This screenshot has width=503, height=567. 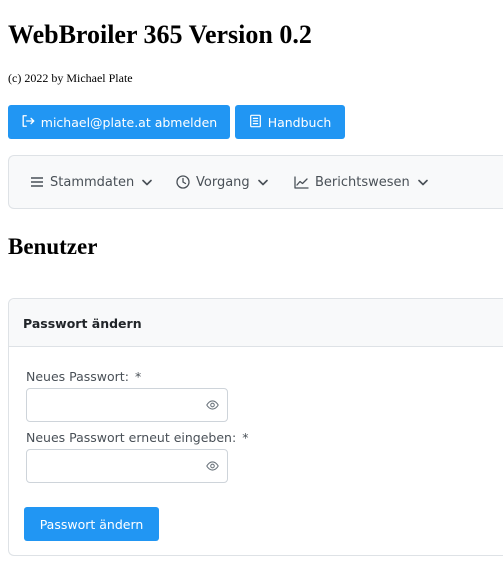 I want to click on new-password-label: Neues Passwort: *, so click(x=83, y=376).